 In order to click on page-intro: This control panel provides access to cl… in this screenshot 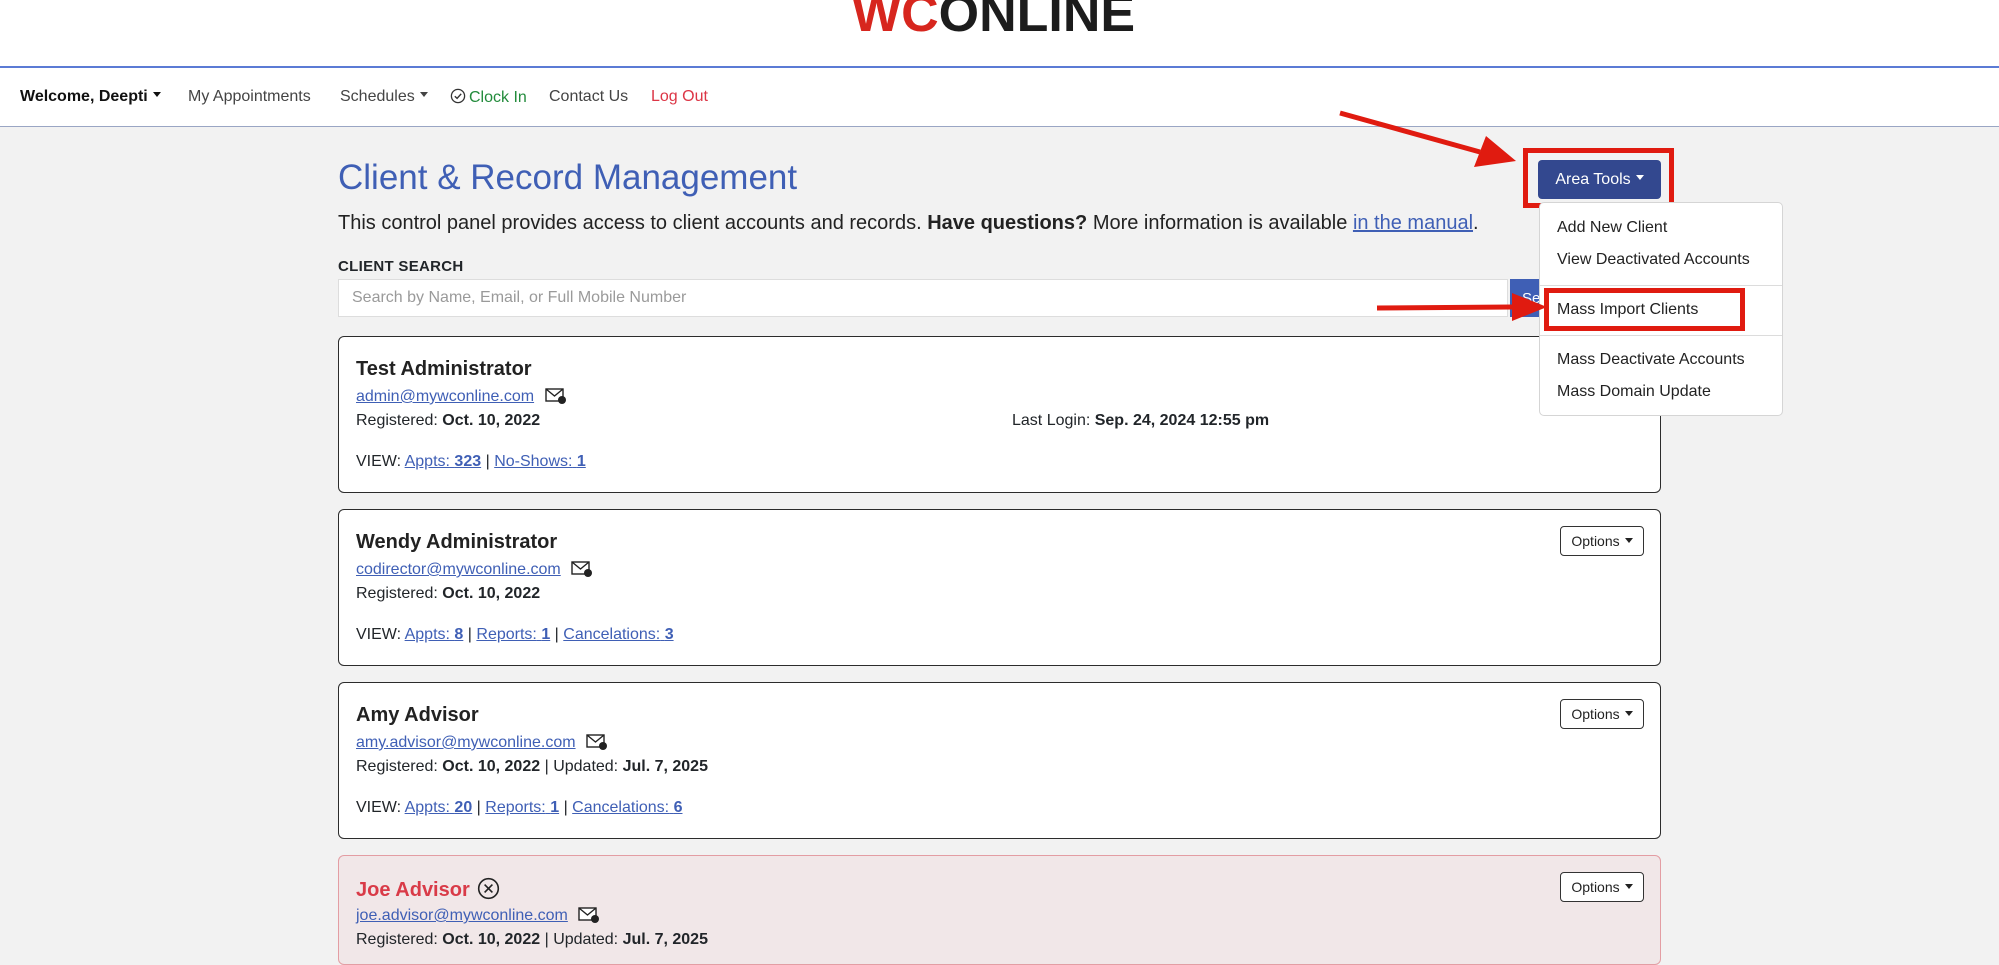, I will do `click(908, 223)`.